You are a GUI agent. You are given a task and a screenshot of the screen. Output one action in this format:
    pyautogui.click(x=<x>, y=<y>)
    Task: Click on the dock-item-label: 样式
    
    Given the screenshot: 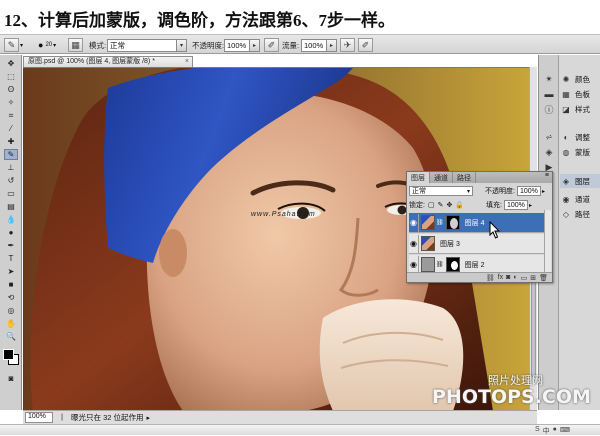 What is the action you would take?
    pyautogui.click(x=582, y=109)
    